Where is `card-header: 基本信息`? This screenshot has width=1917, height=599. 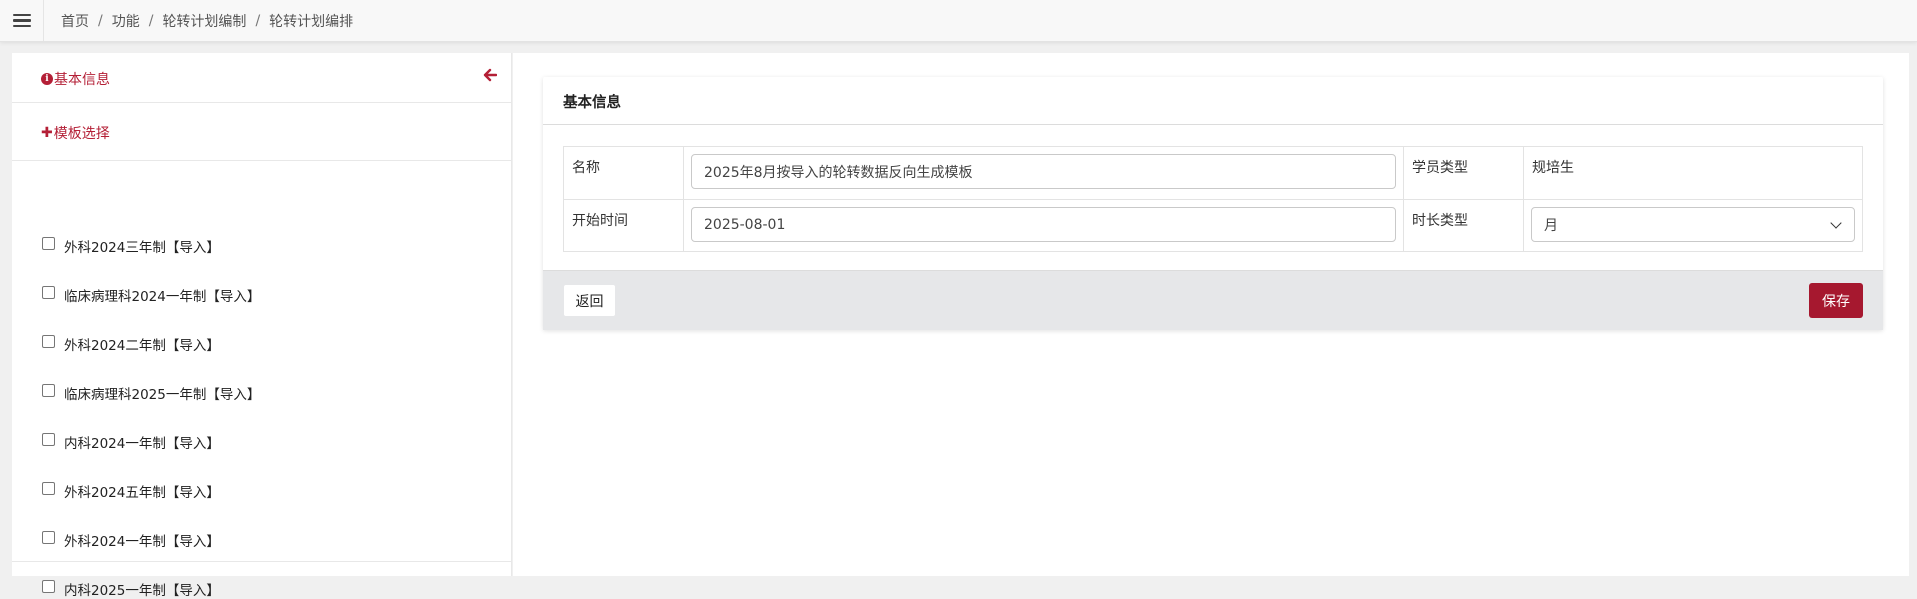 card-header: 基本信息 is located at coordinates (1213, 101).